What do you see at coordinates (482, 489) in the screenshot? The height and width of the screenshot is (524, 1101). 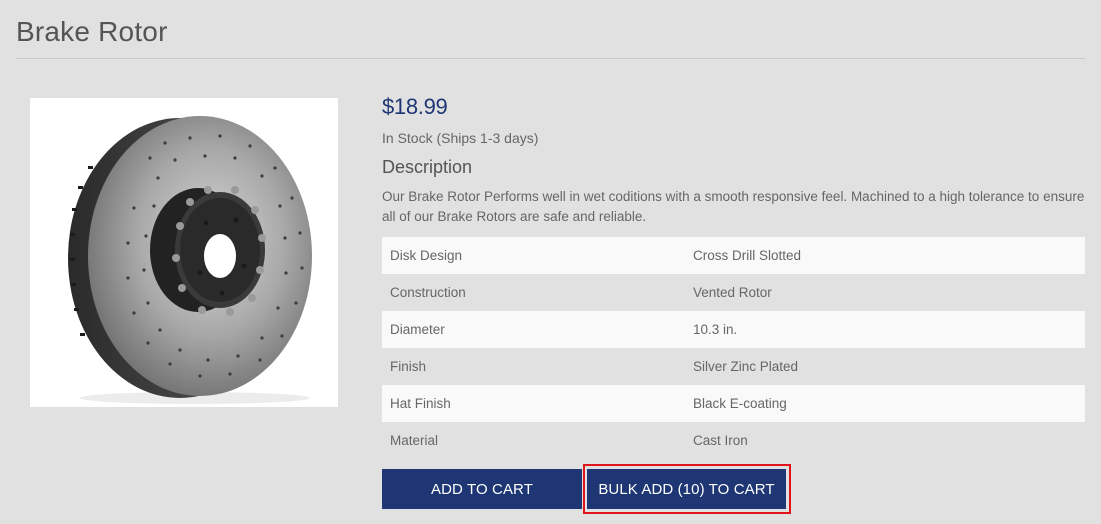 I see `add-to-cart-button: ADD TO CART` at bounding box center [482, 489].